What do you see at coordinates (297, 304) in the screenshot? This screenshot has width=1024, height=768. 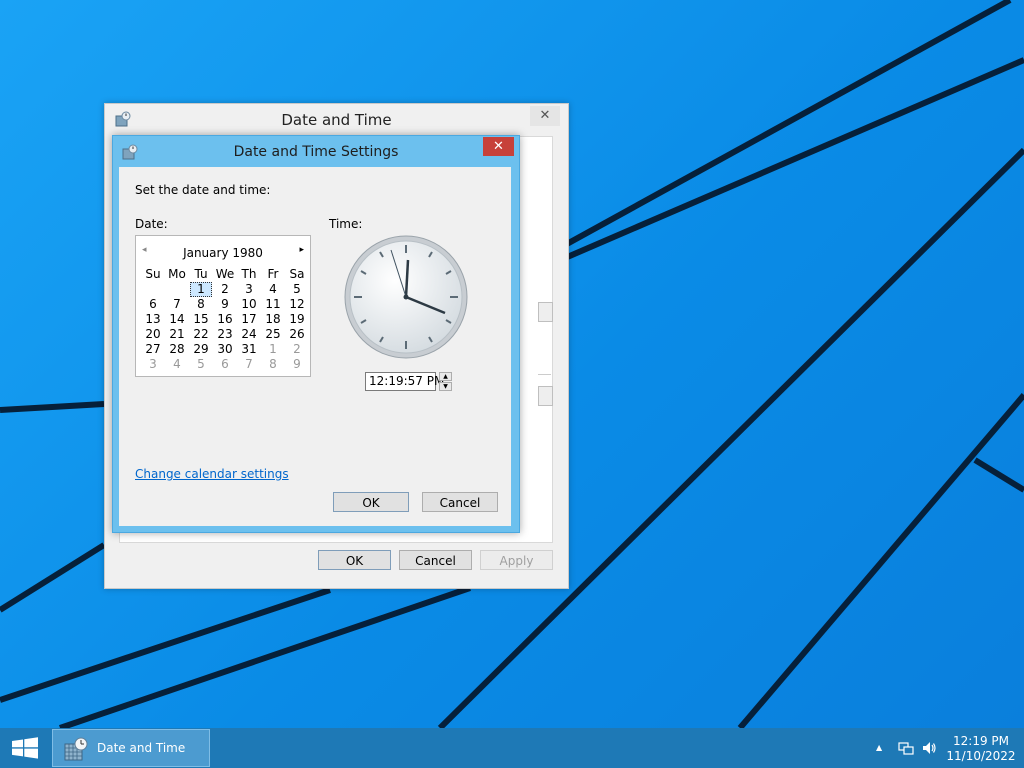 I see `calendar-day: 12` at bounding box center [297, 304].